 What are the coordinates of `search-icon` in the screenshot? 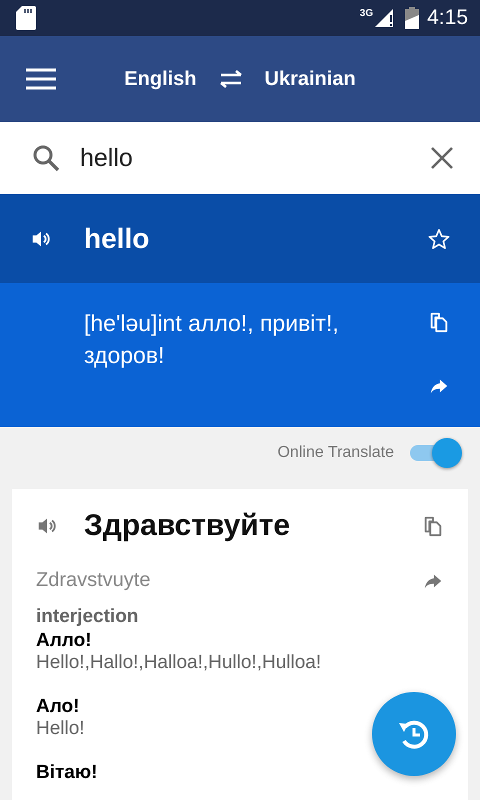 It's located at (46, 158).